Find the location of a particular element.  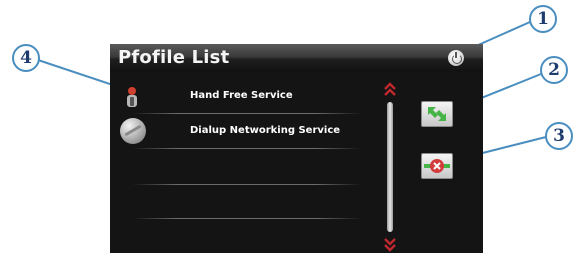

list-item-dialup: Dialup Networking Service is located at coordinates (240, 132).